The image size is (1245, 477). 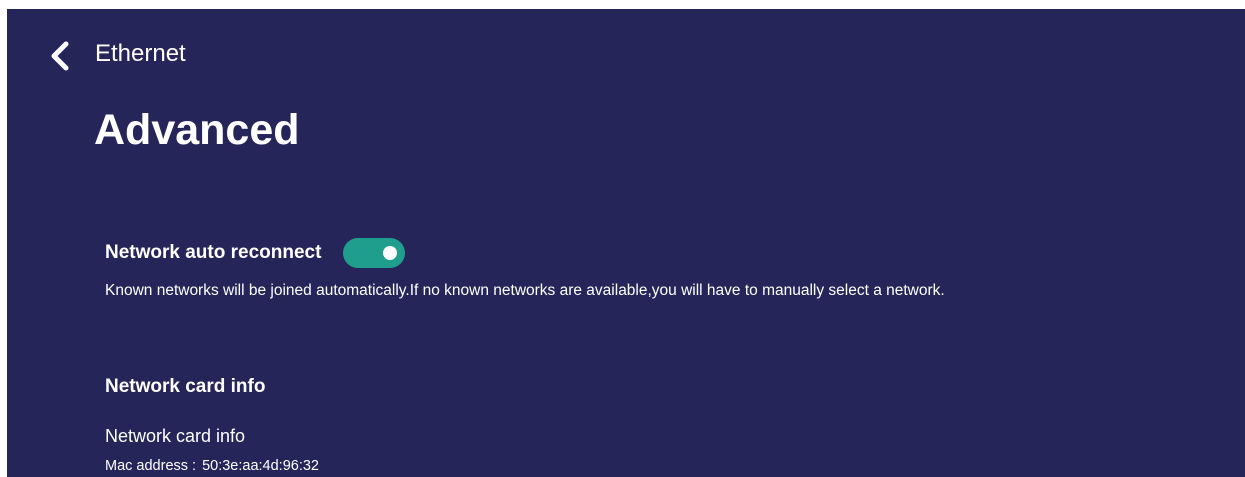 What do you see at coordinates (185, 386) in the screenshot?
I see `network-card-section-title: Network card info` at bounding box center [185, 386].